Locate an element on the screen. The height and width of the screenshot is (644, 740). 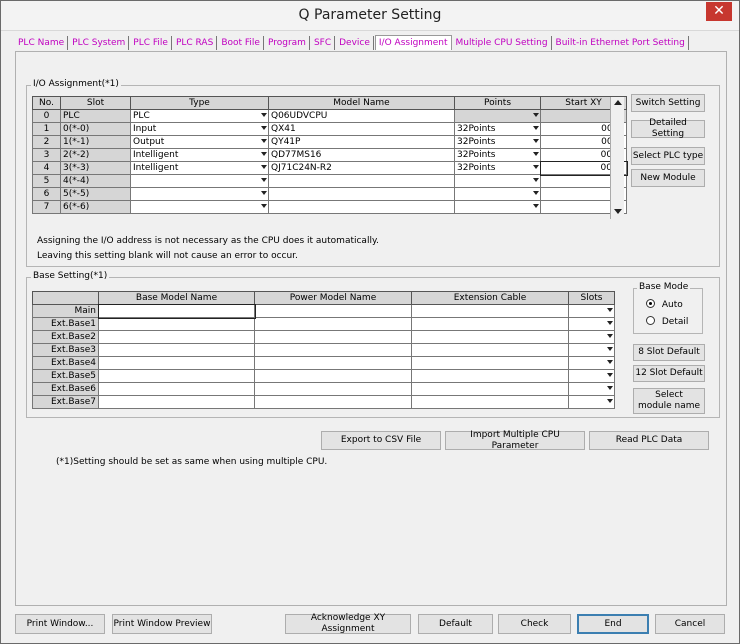
check-button: Check is located at coordinates (534, 624).